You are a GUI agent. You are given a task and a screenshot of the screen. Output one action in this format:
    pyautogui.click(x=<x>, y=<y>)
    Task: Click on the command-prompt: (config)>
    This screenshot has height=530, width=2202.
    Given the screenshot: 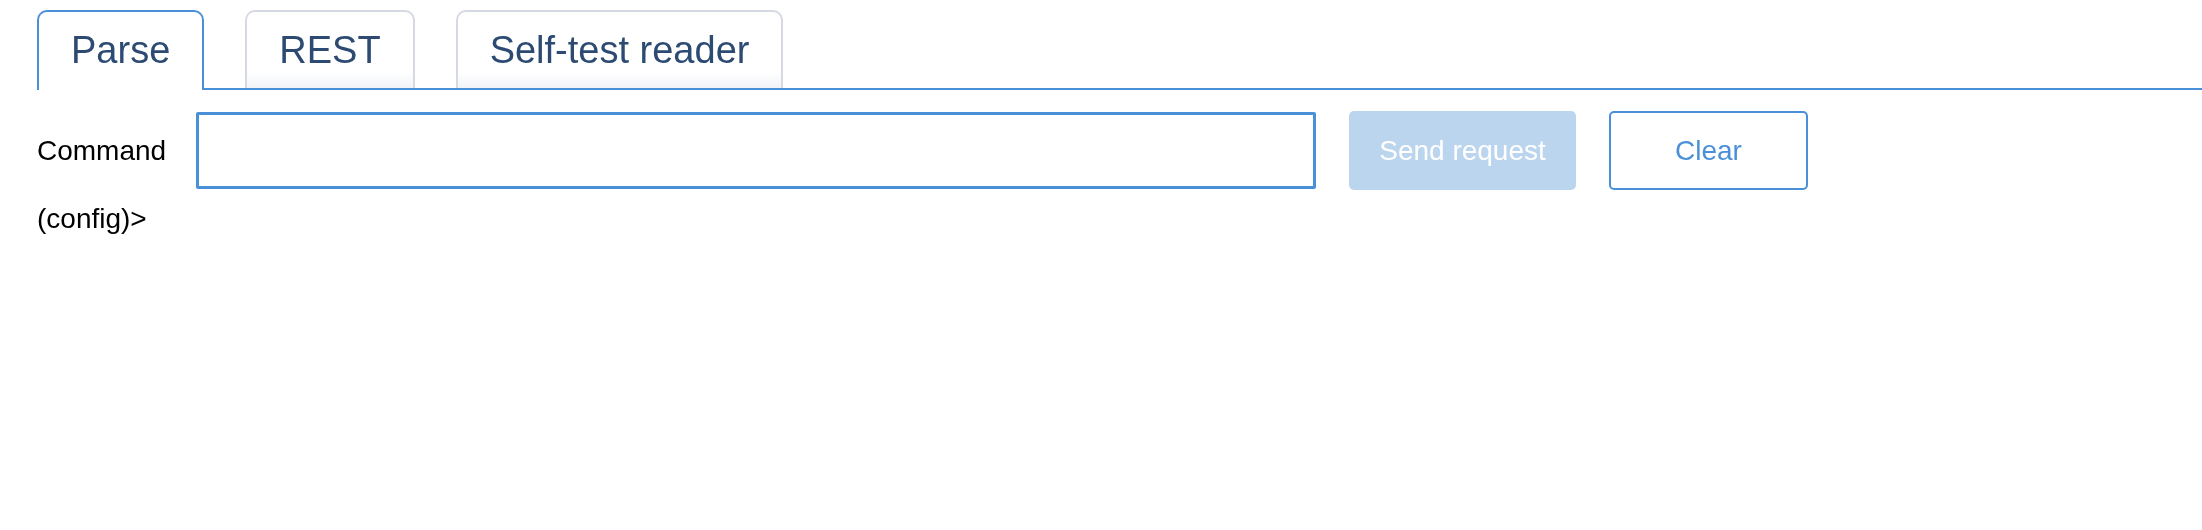 What is the action you would take?
    pyautogui.click(x=92, y=219)
    